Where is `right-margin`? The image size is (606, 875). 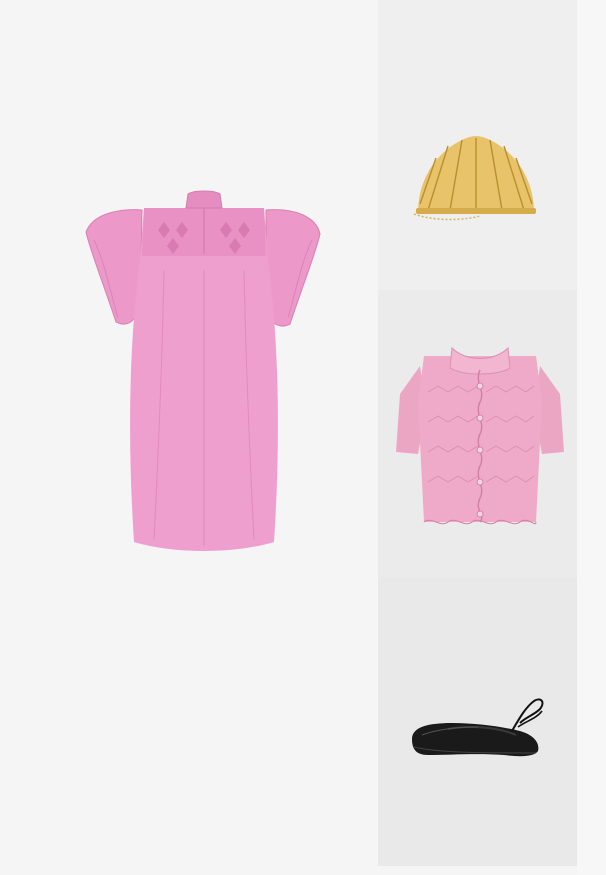
right-margin is located at coordinates (591, 437).